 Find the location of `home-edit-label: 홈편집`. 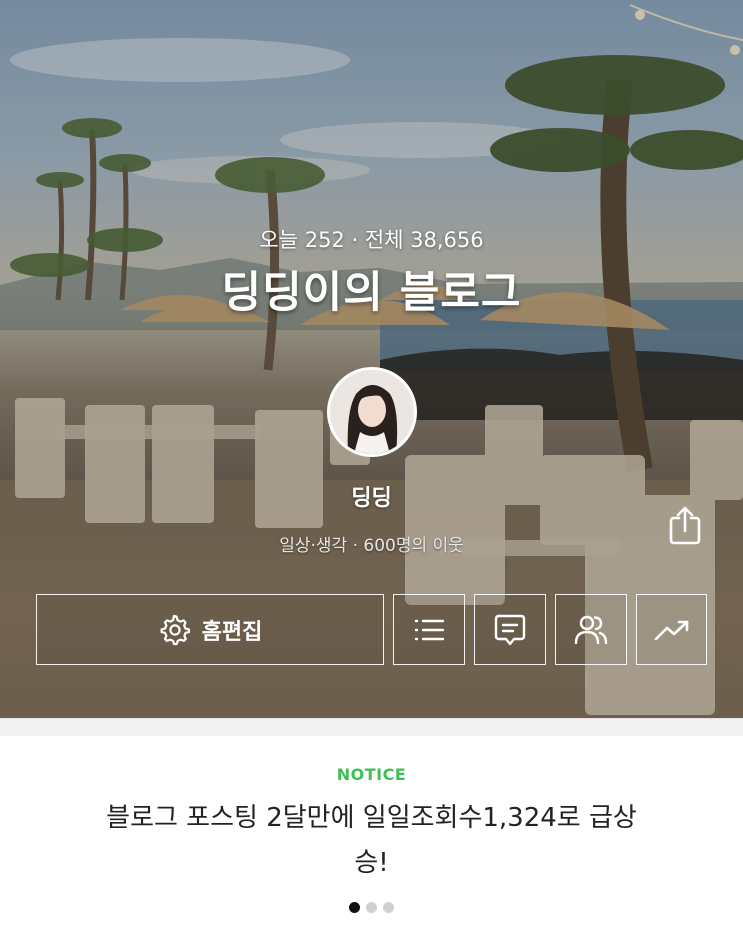

home-edit-label: 홈편집 is located at coordinates (232, 632).